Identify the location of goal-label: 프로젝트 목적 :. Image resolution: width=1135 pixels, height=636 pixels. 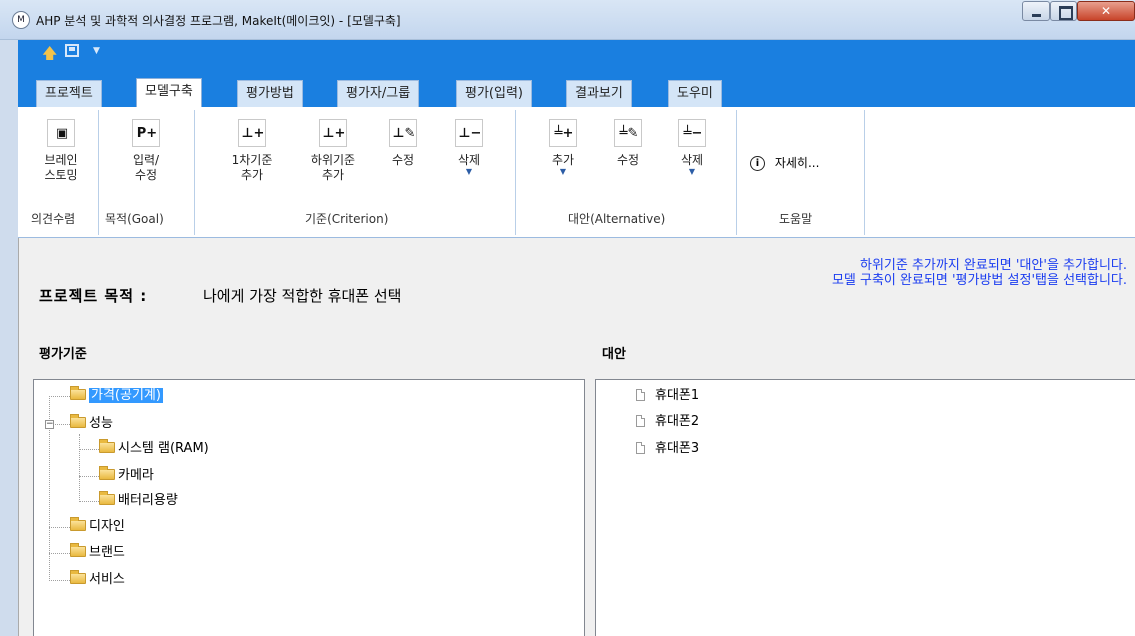
(93, 296).